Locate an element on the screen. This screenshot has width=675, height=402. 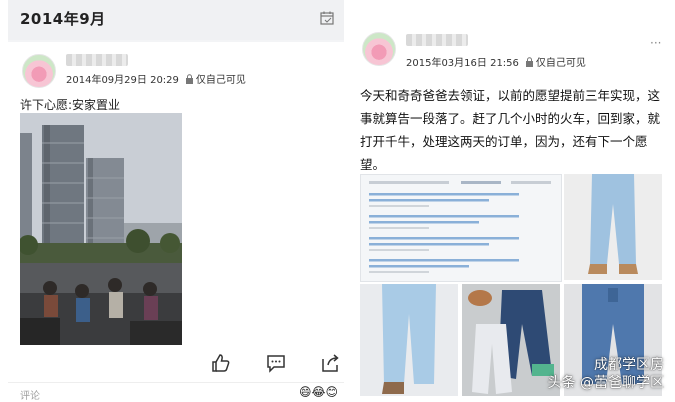
month-header: 2014年9月 is located at coordinates (176, 20).